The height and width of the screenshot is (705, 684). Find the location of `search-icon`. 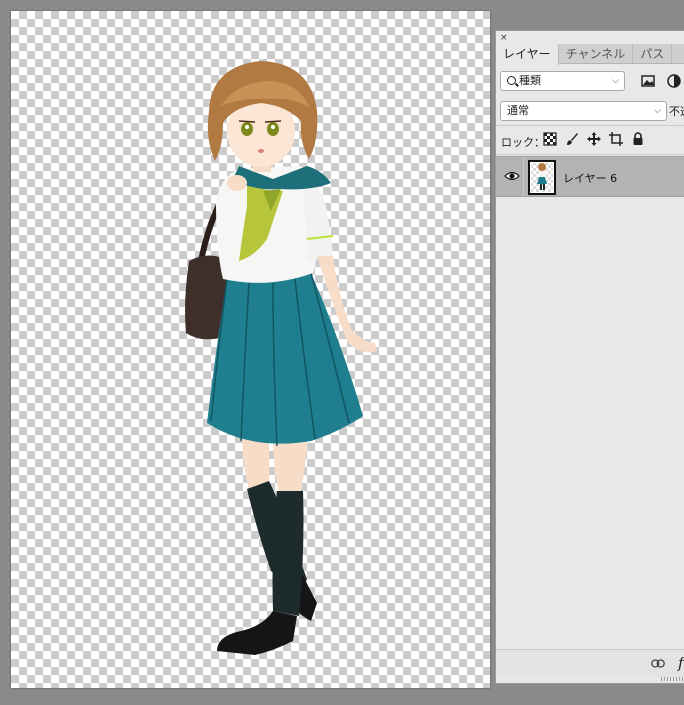

search-icon is located at coordinates (511, 80).